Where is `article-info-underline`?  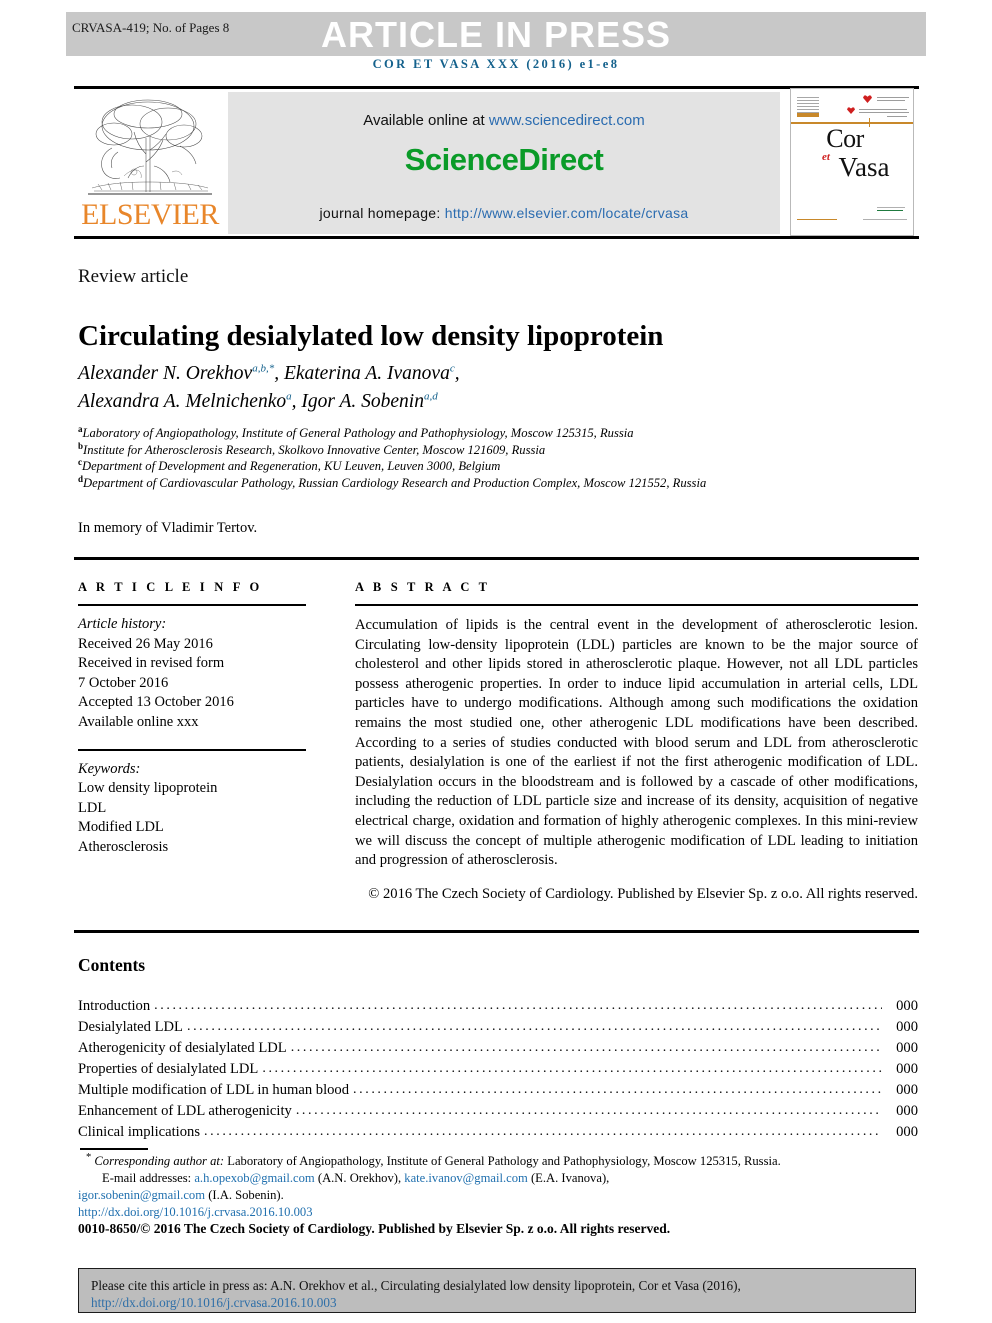
article-info-underline is located at coordinates (192, 605).